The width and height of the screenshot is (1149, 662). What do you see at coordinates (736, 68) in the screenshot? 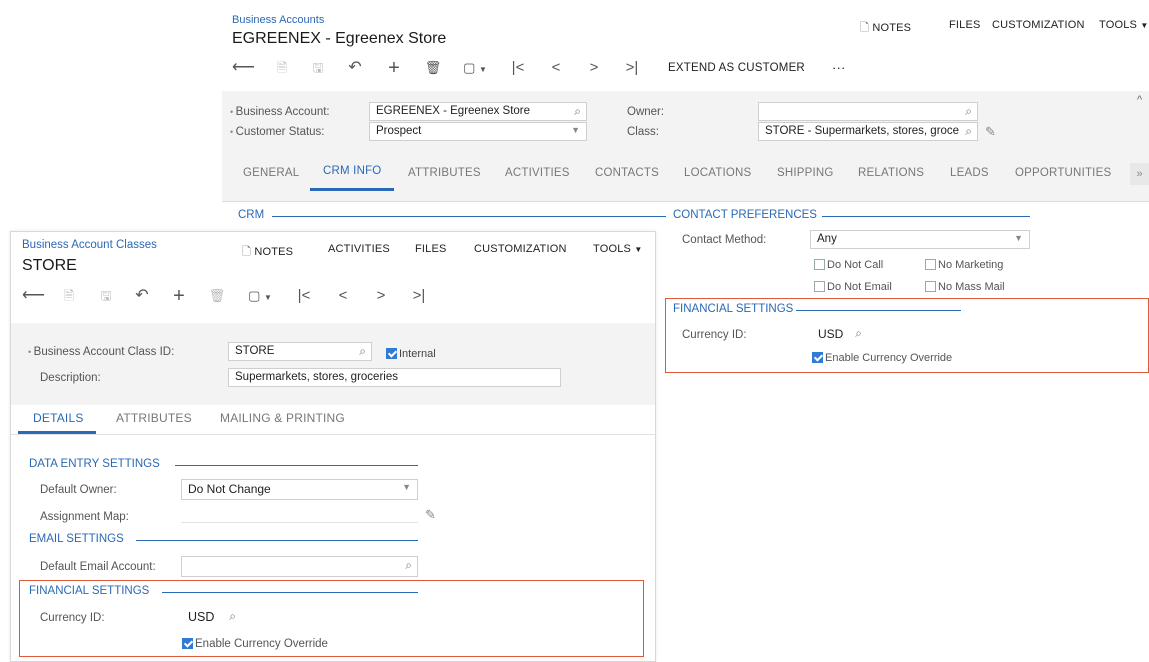
I see `extend-as-customer-button: EXTEND AS CUSTOMER` at bounding box center [736, 68].